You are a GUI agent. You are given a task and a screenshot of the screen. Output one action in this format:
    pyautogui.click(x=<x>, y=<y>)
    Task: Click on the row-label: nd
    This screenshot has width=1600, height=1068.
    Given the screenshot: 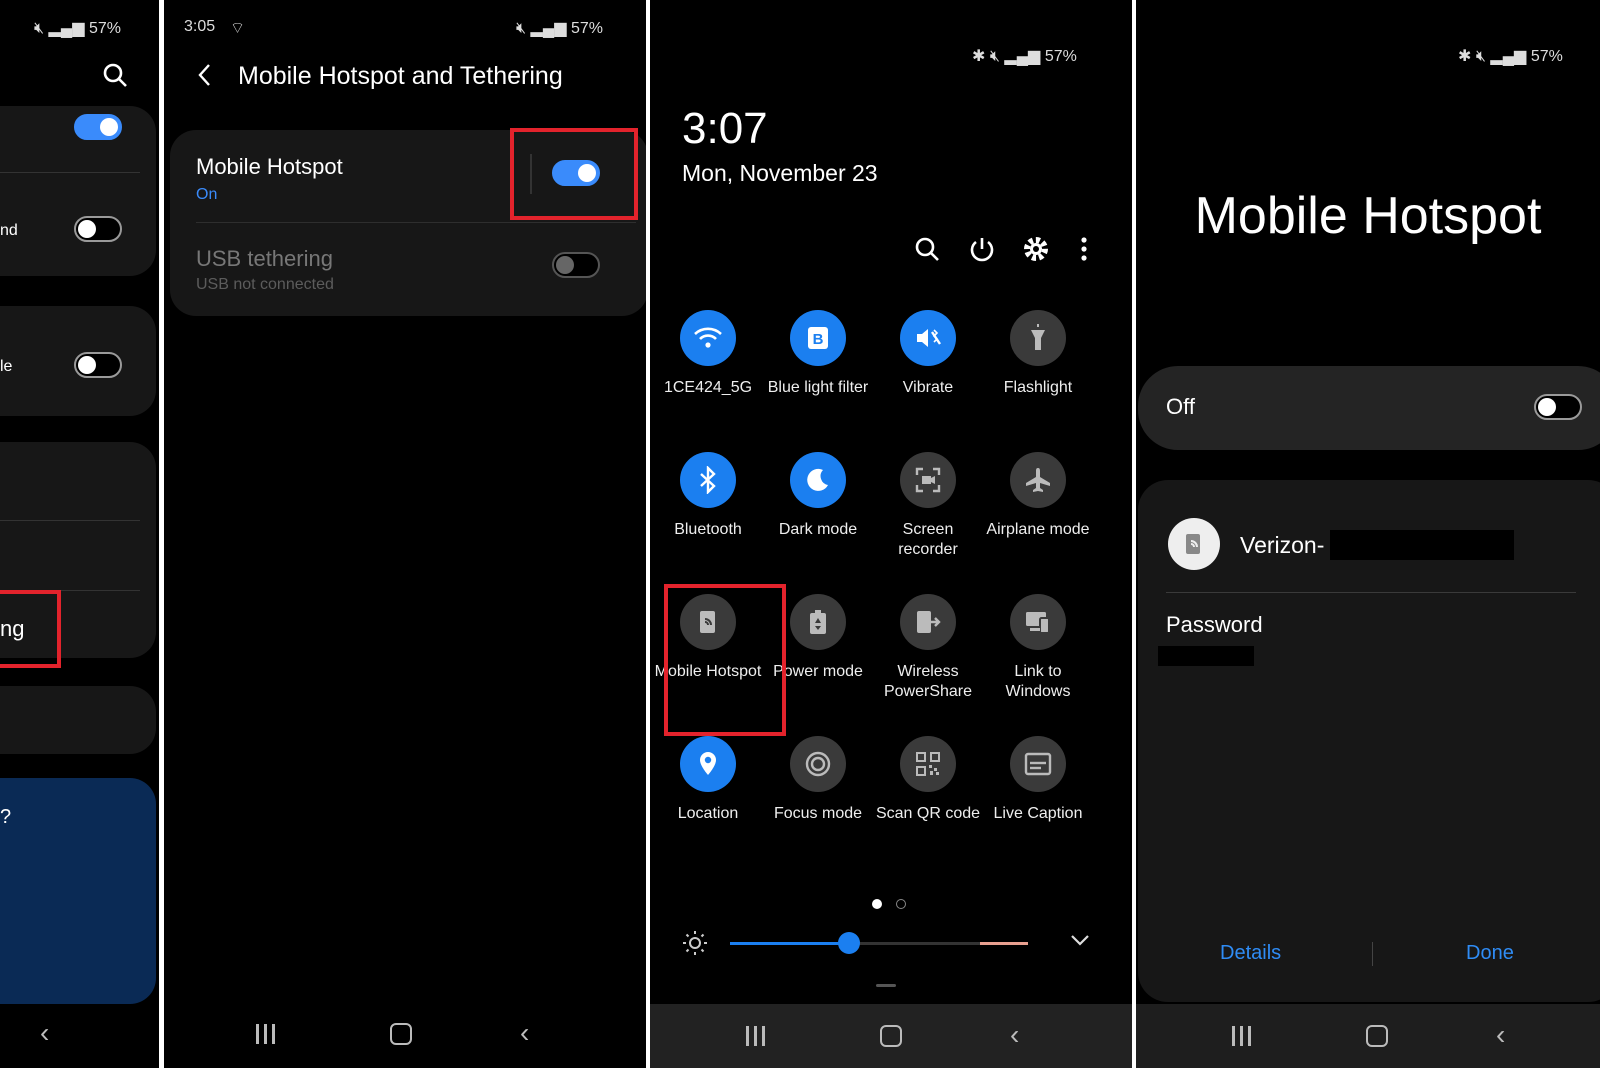 What is the action you would take?
    pyautogui.click(x=9, y=230)
    